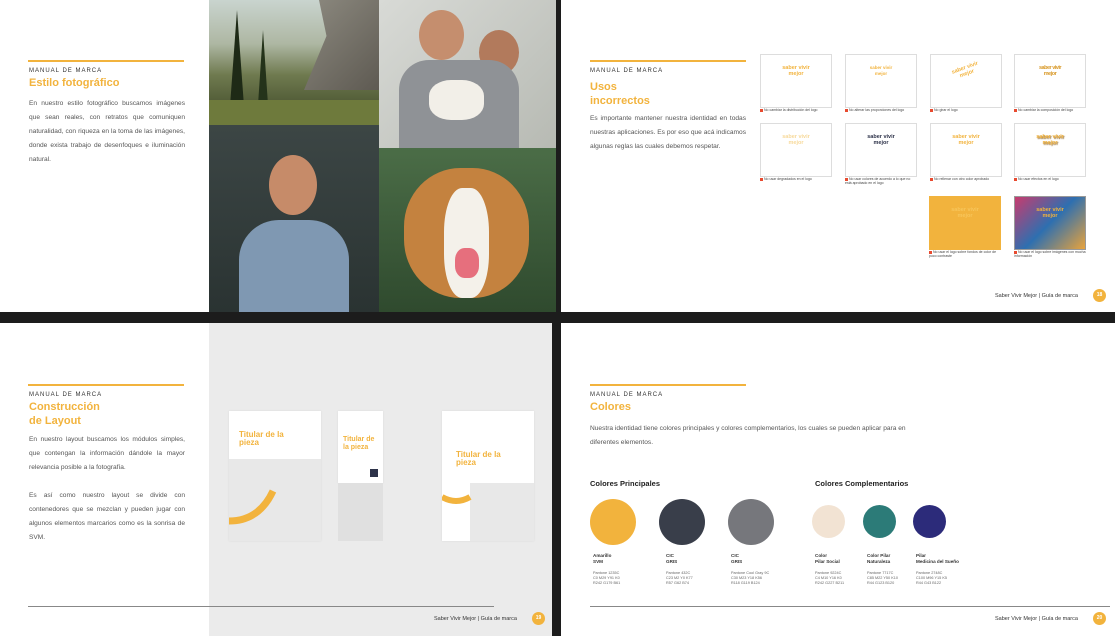 The width and height of the screenshot is (1115, 636). I want to click on wrong-use-caption: No cambiar la distribución del logo, so click(796, 110).